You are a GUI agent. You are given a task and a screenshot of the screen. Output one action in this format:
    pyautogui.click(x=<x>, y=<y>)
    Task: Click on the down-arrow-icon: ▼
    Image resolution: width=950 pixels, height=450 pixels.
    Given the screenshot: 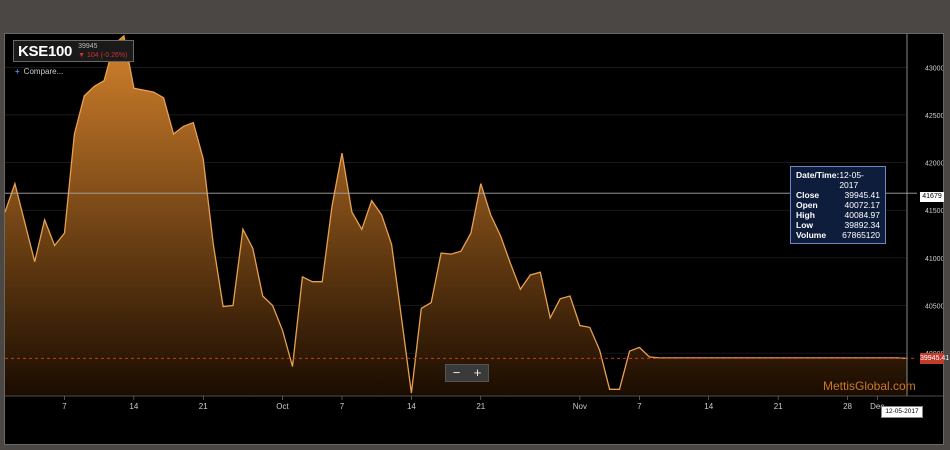 What is the action you would take?
    pyautogui.click(x=82, y=55)
    